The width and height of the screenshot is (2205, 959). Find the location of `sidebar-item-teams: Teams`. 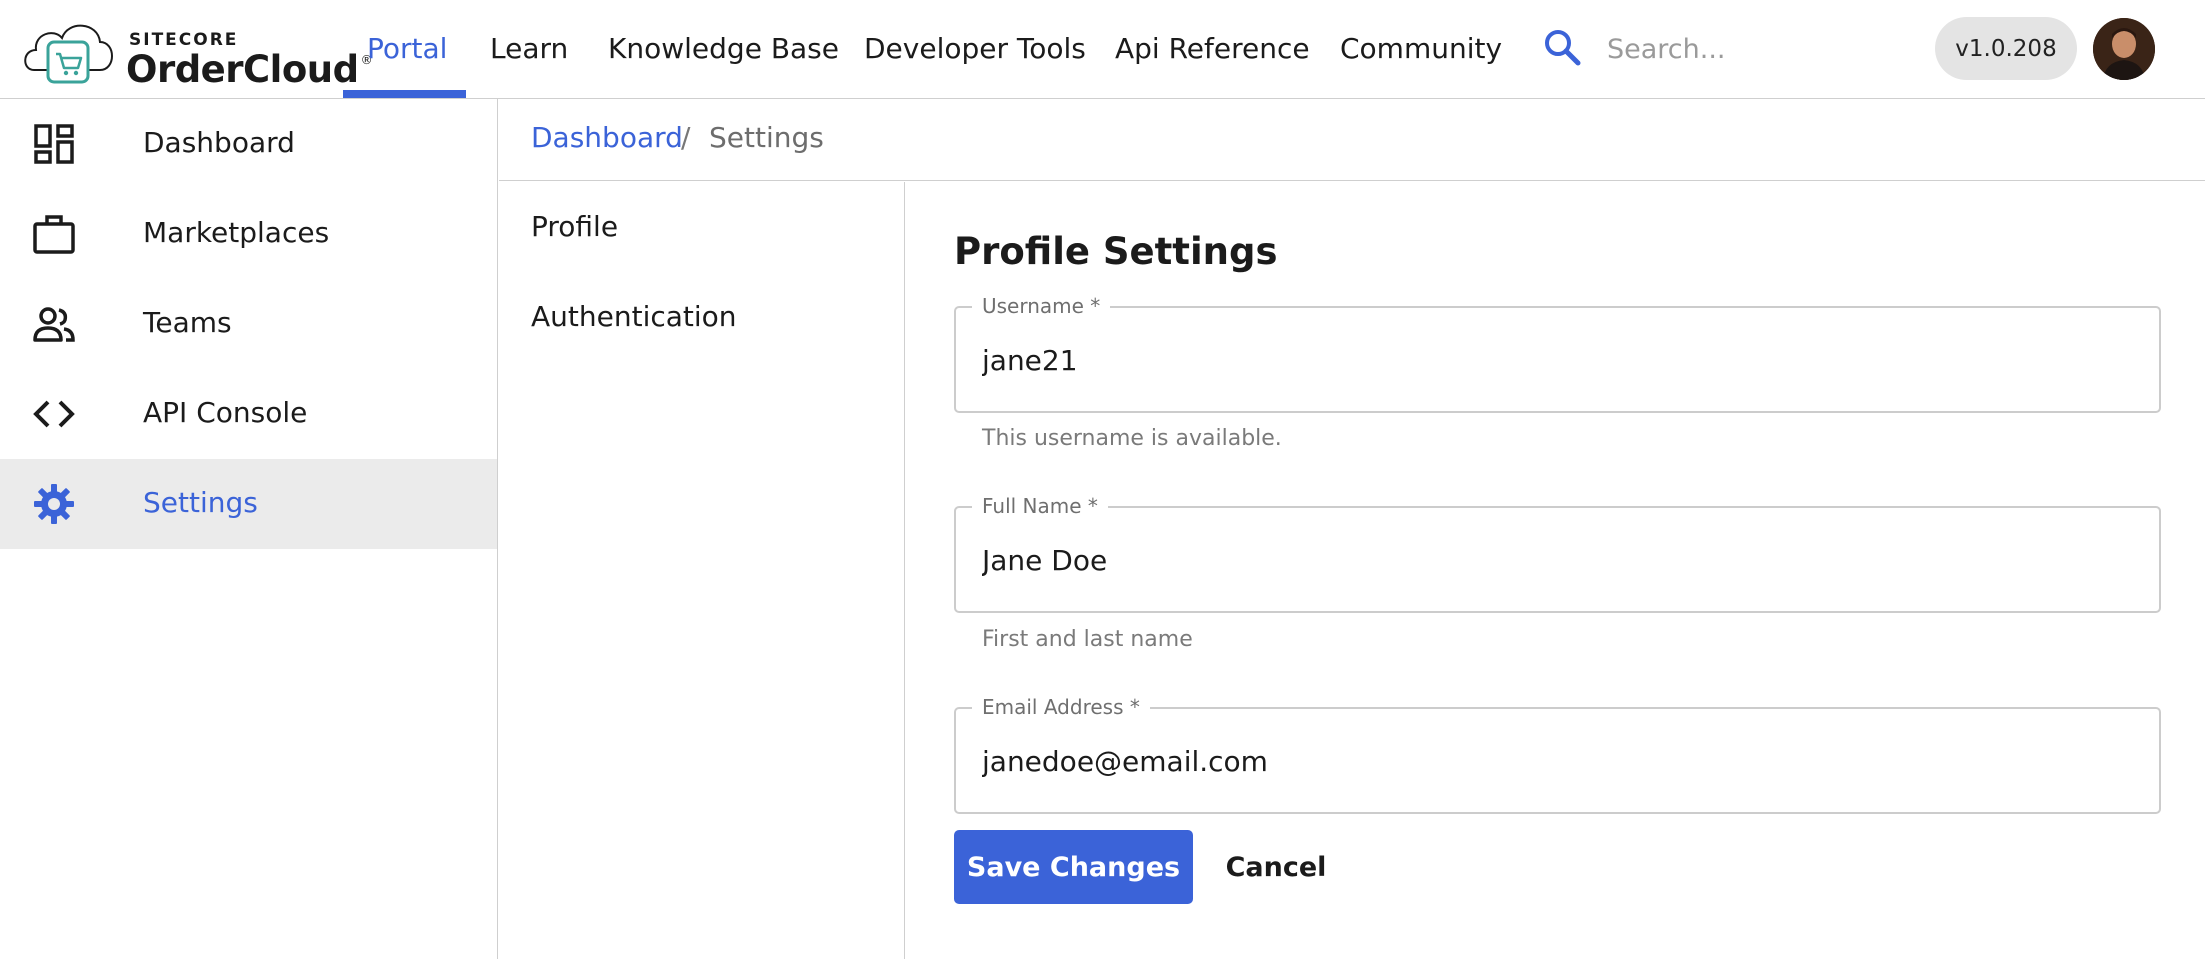

sidebar-item-teams: Teams is located at coordinates (248, 324).